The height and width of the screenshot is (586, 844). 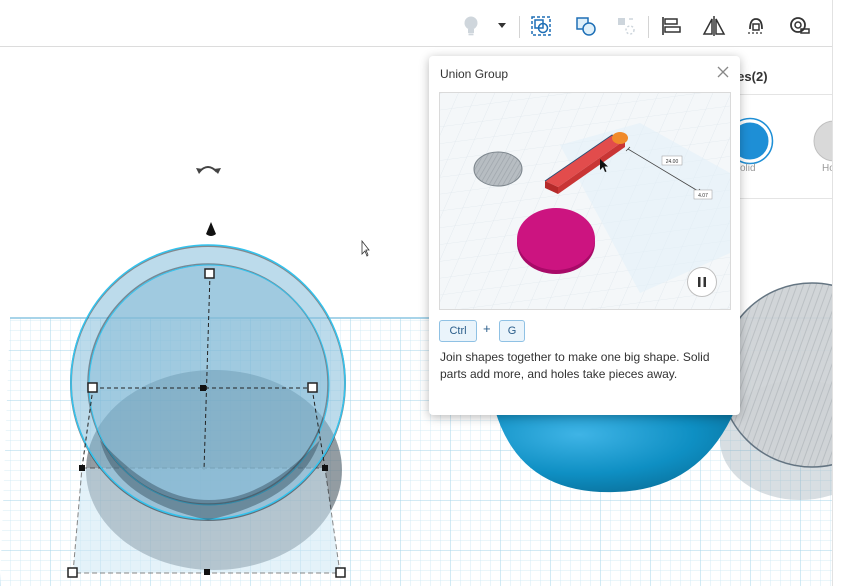 I want to click on pause-button, so click(x=702, y=282).